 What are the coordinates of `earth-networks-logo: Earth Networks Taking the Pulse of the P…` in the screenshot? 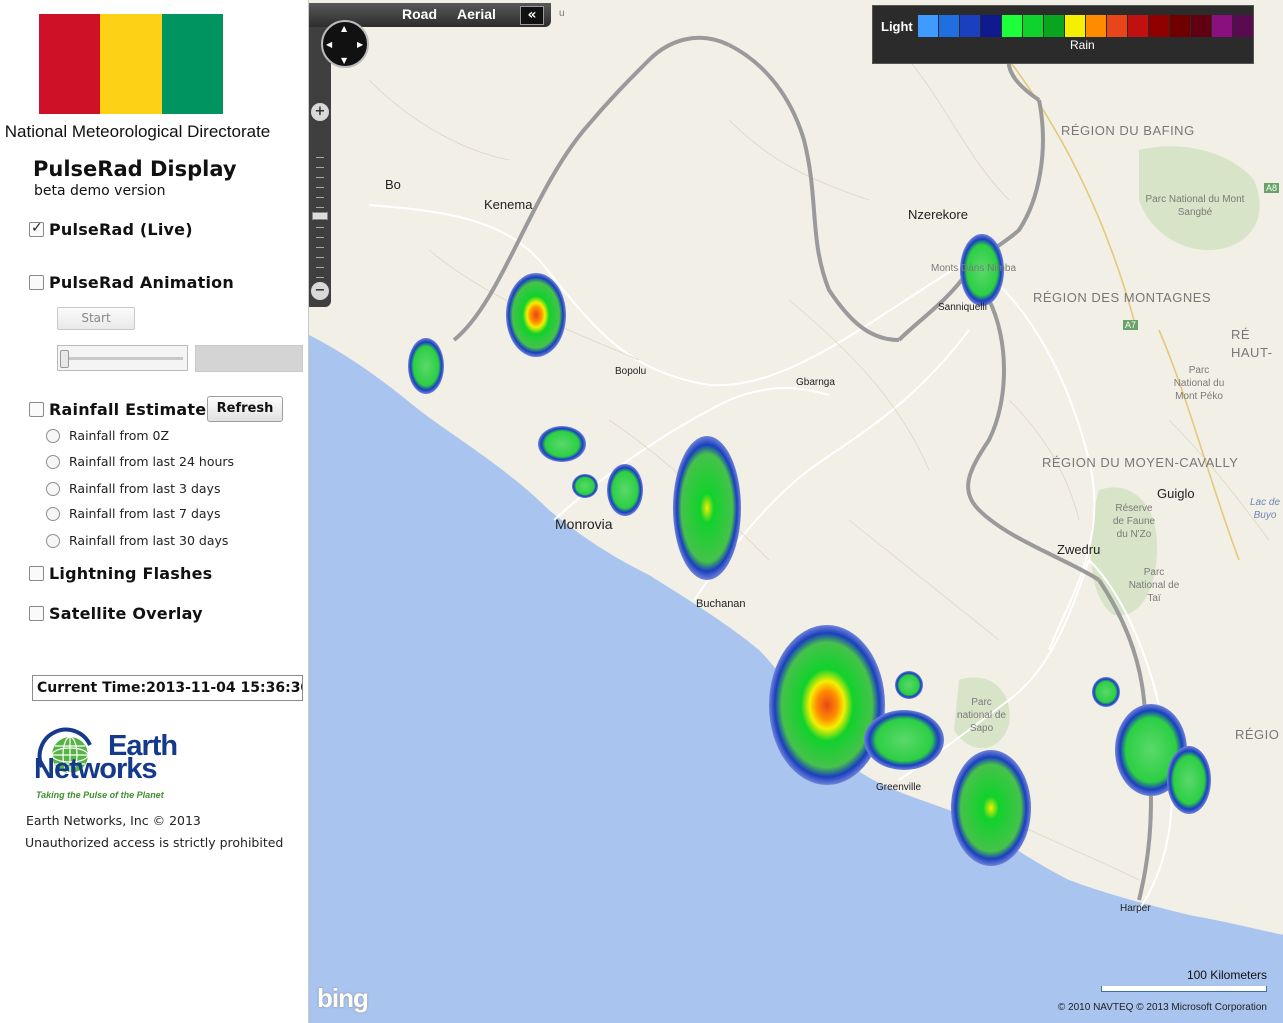 It's located at (116, 767).